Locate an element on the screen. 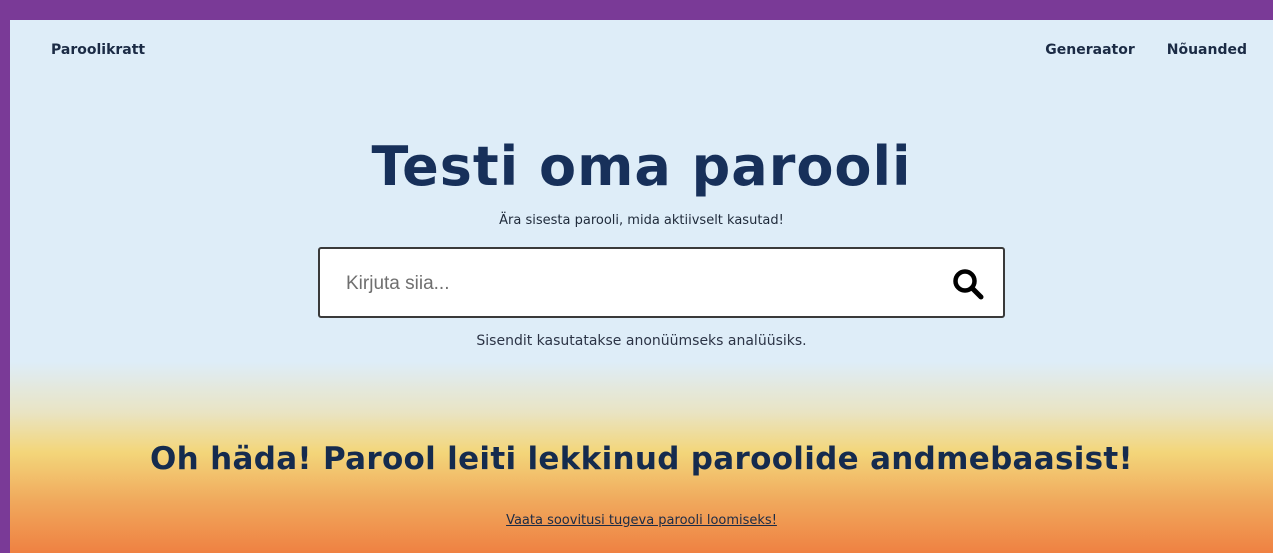 The image size is (1273, 553). password-search-box is located at coordinates (661, 282).